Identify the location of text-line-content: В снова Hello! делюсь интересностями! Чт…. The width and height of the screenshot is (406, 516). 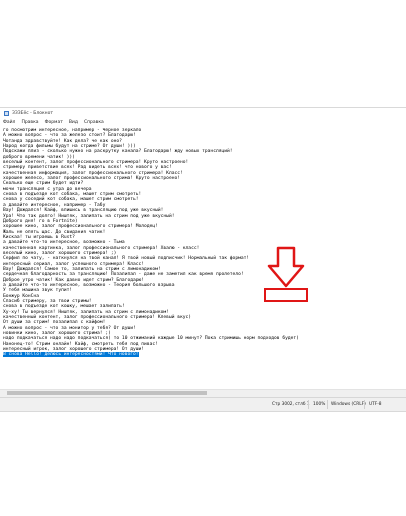
(71, 355).